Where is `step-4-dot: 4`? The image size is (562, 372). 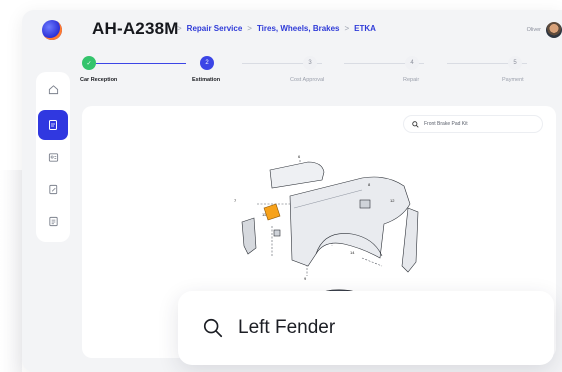 step-4-dot: 4 is located at coordinates (412, 63).